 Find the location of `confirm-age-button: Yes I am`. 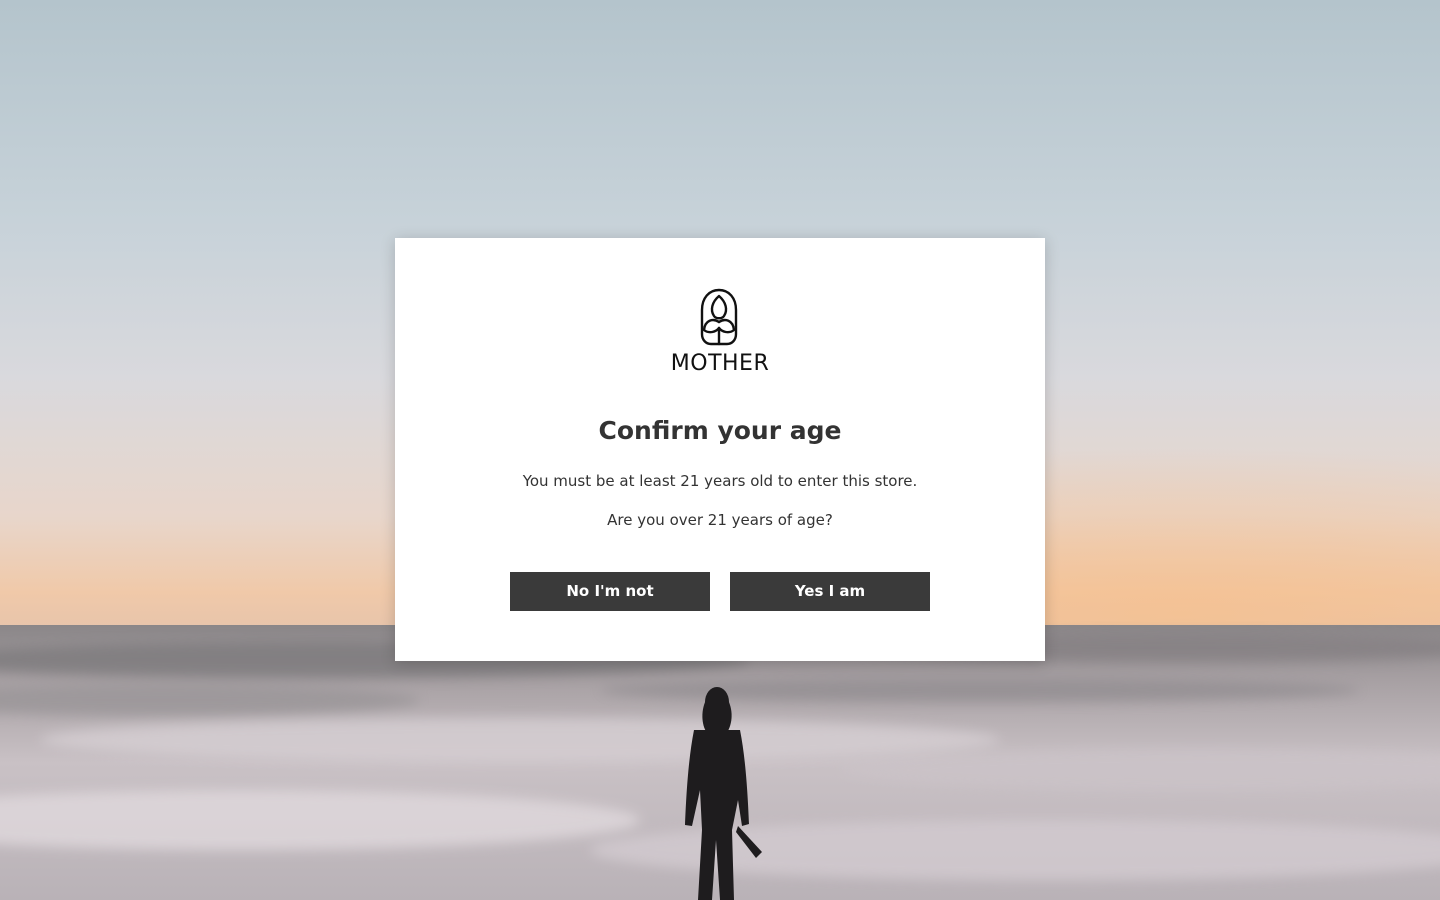

confirm-age-button: Yes I am is located at coordinates (830, 591).